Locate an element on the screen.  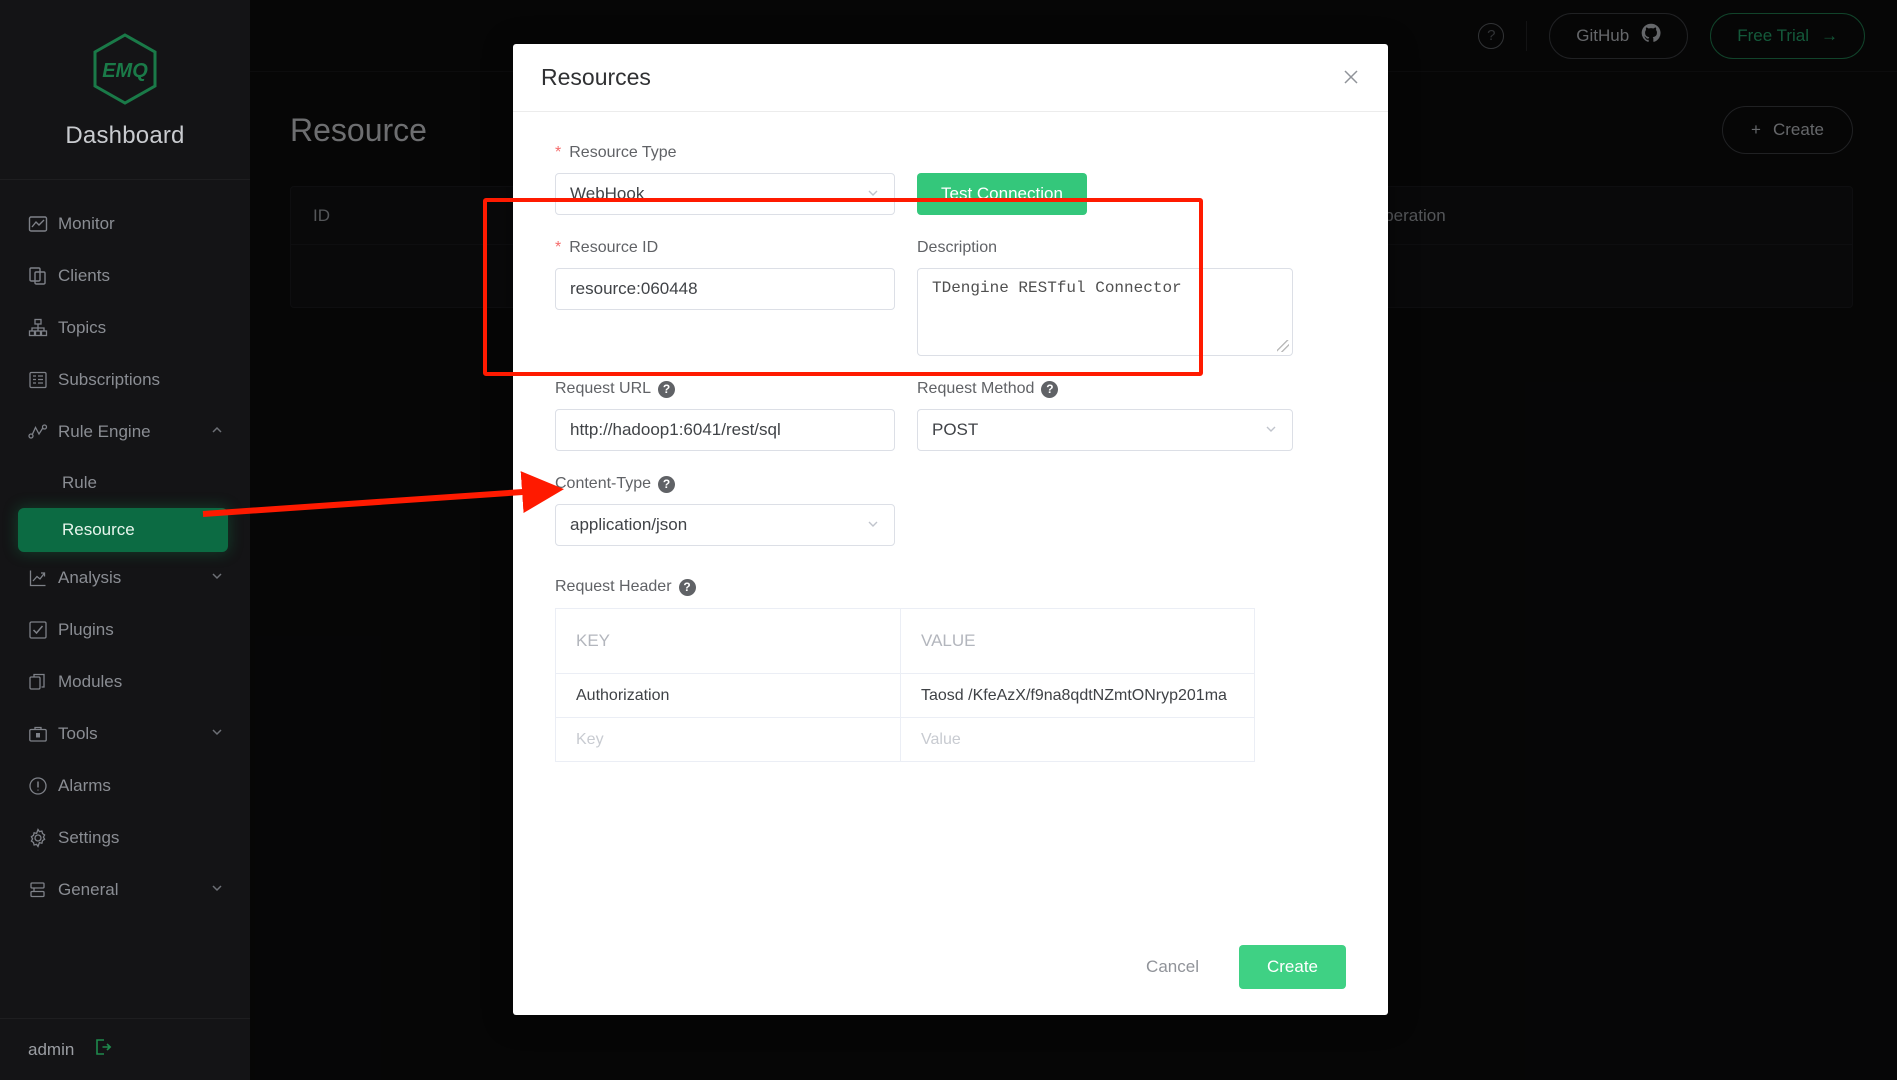
emq-logo-icon: EMQ is located at coordinates (125, 69).